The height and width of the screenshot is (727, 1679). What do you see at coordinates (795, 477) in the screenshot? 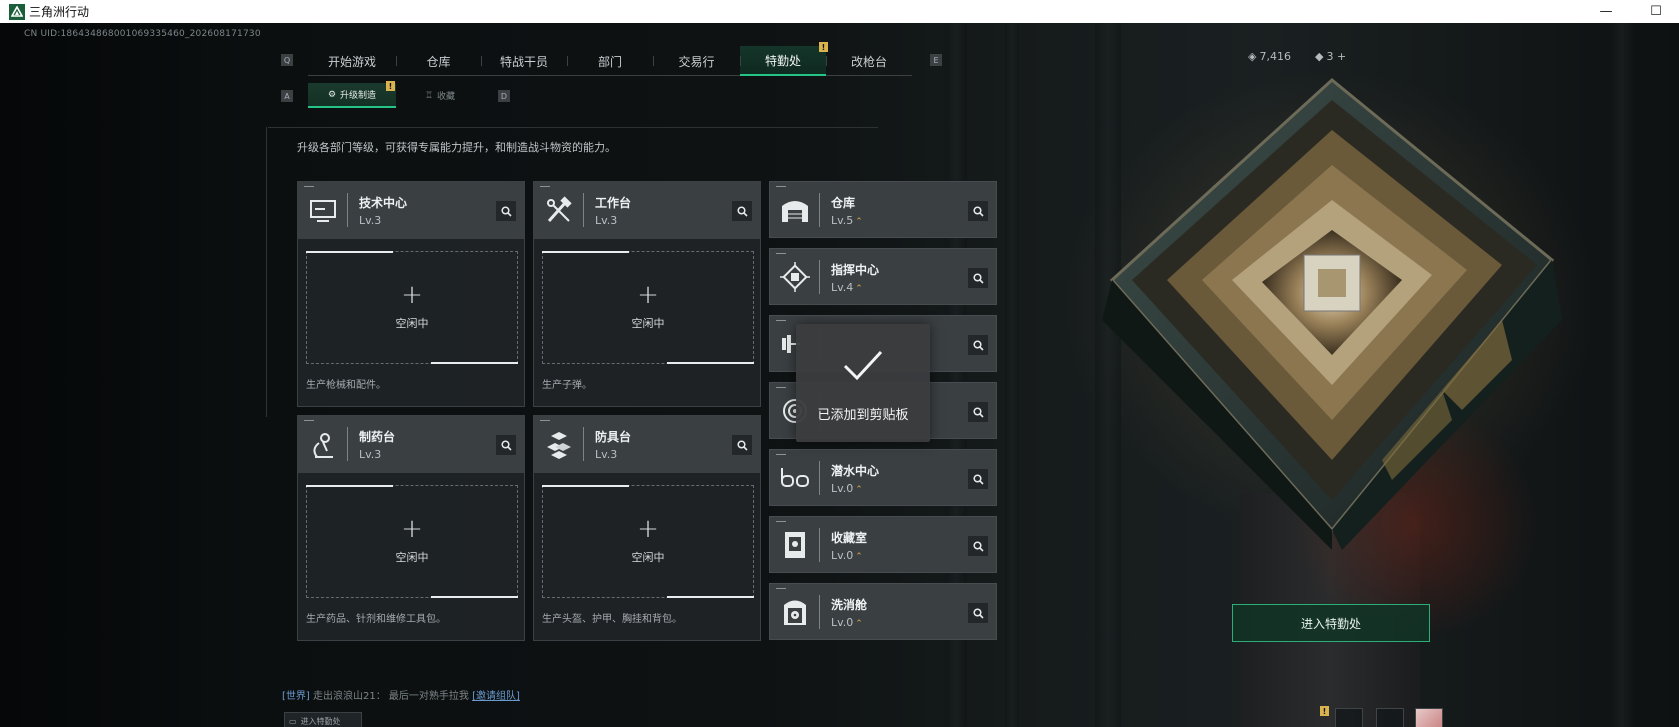
I see `diving-goggles-icon` at bounding box center [795, 477].